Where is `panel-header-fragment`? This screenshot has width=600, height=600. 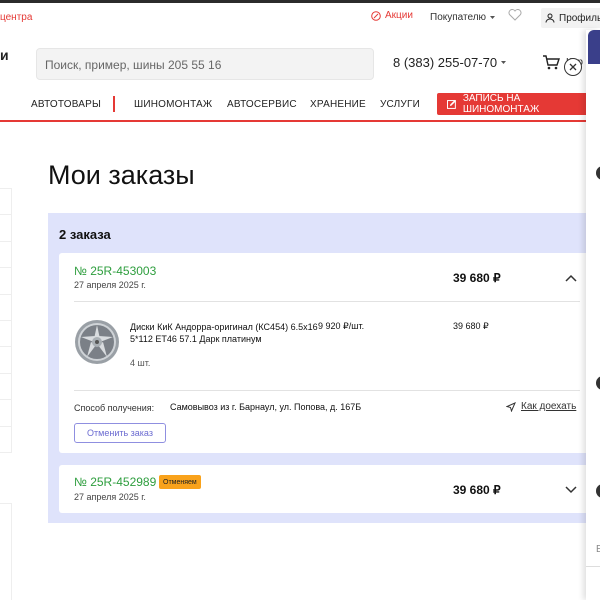
panel-header-fragment is located at coordinates (594, 47).